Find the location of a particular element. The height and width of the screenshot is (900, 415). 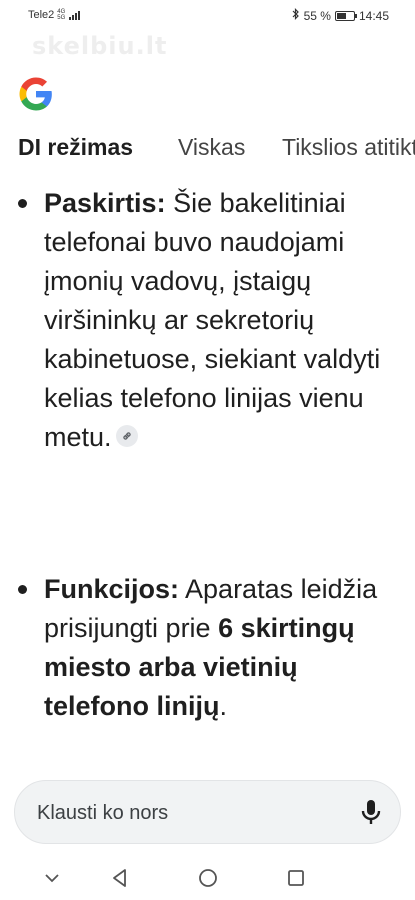

network-type: 4G 5G is located at coordinates (61, 15).